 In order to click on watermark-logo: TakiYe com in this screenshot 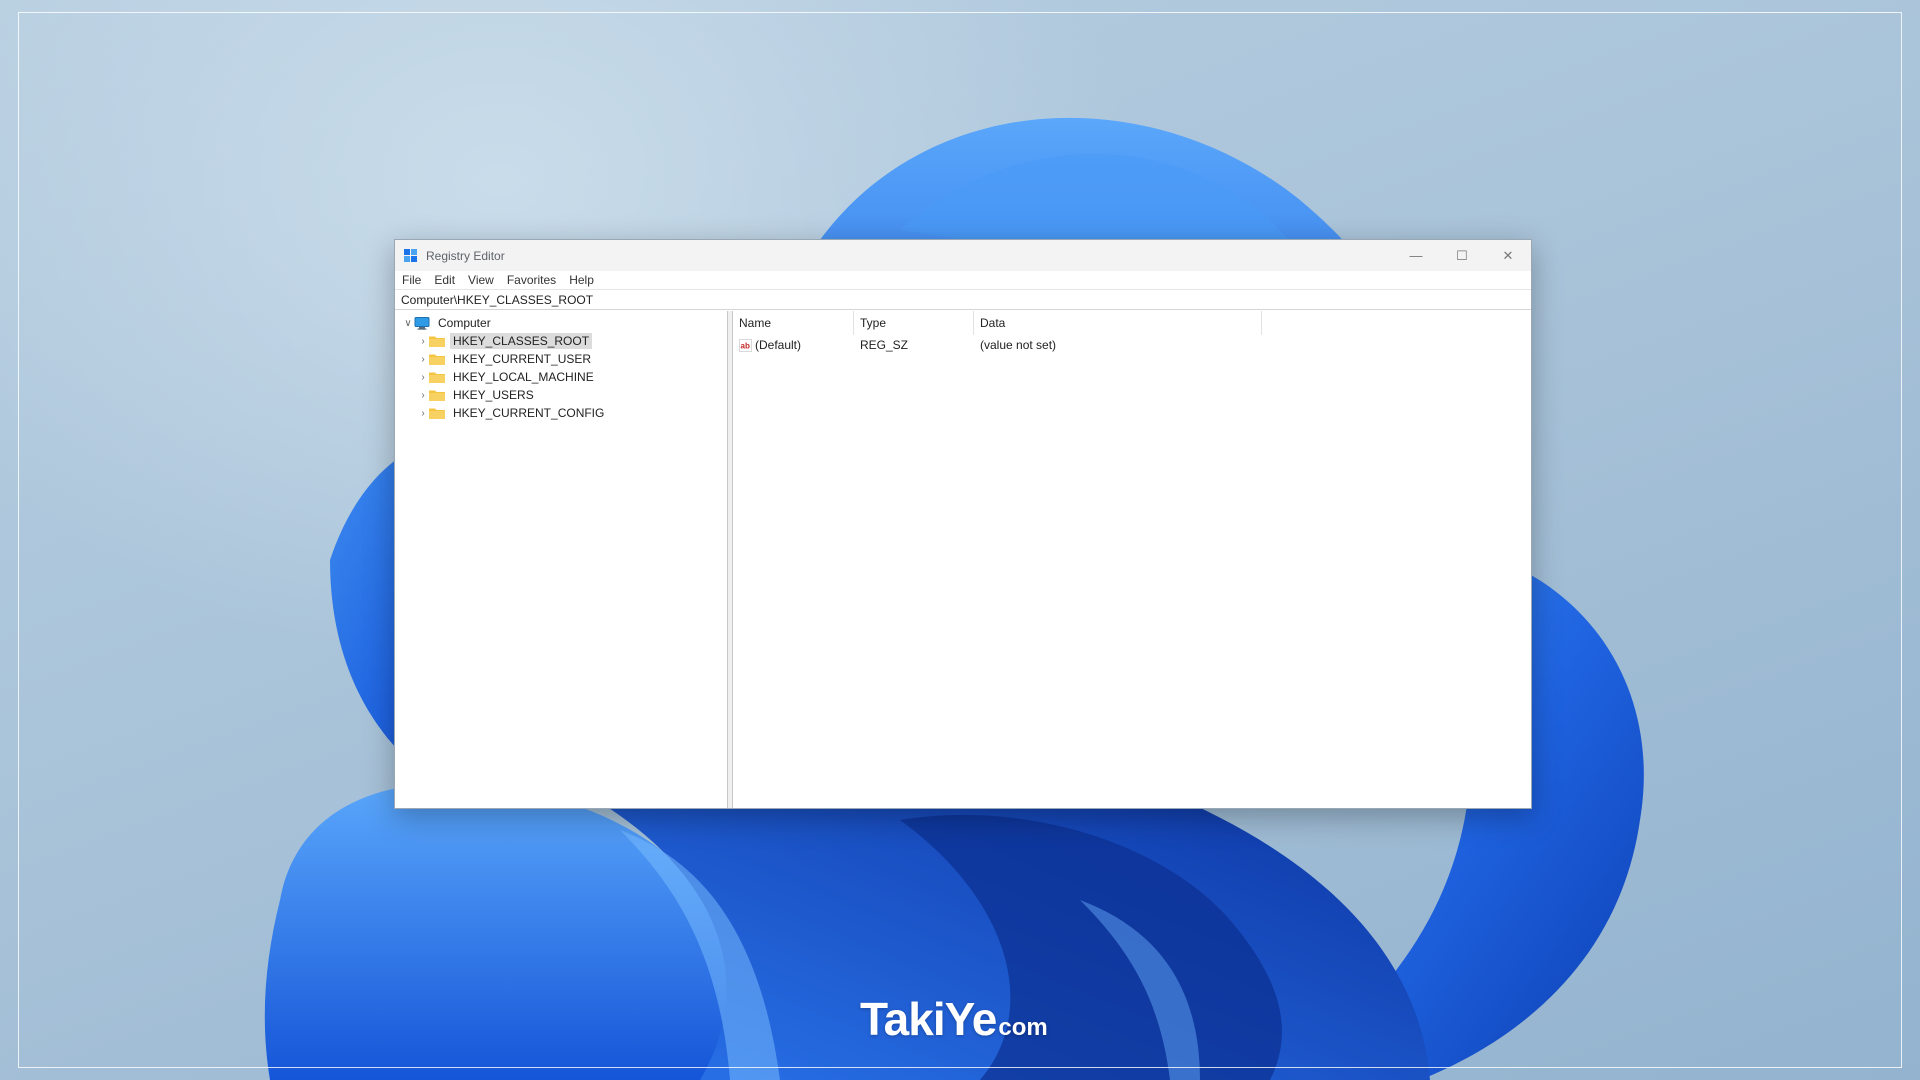, I will do `click(960, 1022)`.